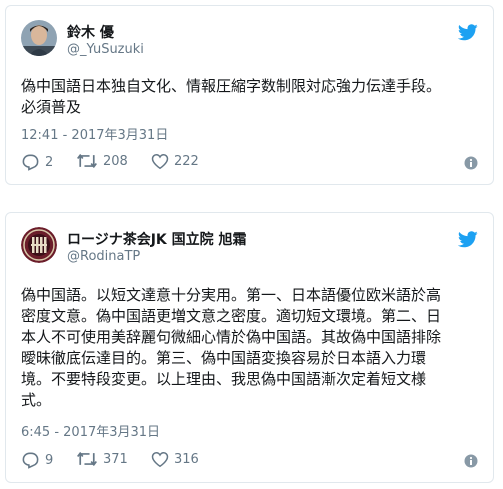  I want to click on retweet-count: 371, so click(115, 459).